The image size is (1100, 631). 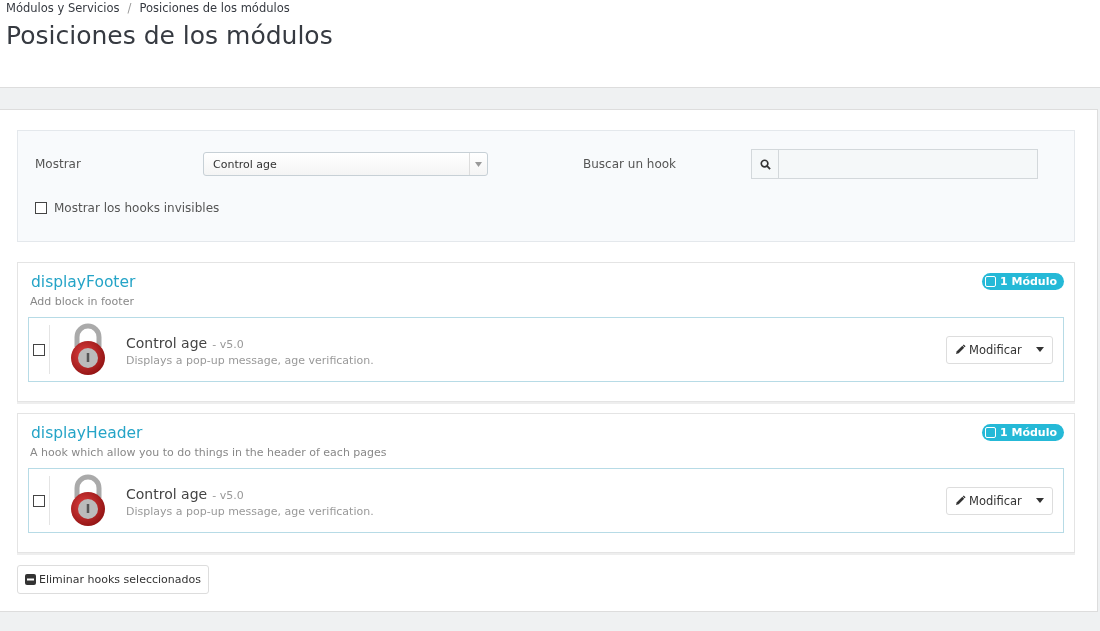 What do you see at coordinates (87, 433) in the screenshot?
I see `hook-name: displayHeader` at bounding box center [87, 433].